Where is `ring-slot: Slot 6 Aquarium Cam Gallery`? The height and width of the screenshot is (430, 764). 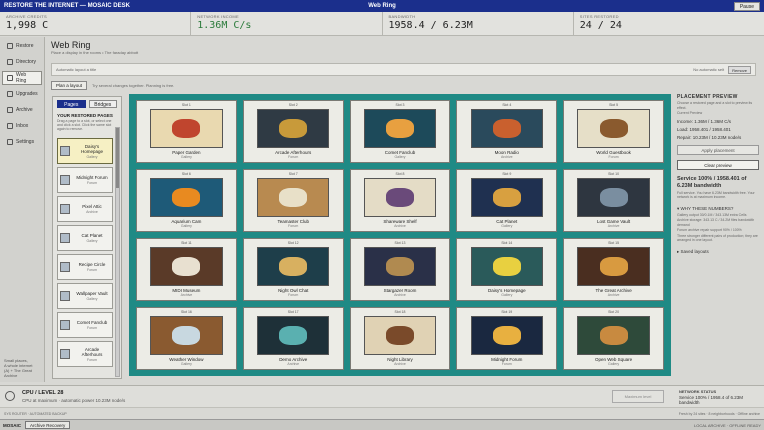
ring-slot: Slot 6 Aquarium Cam Gallery is located at coordinates (186, 200).